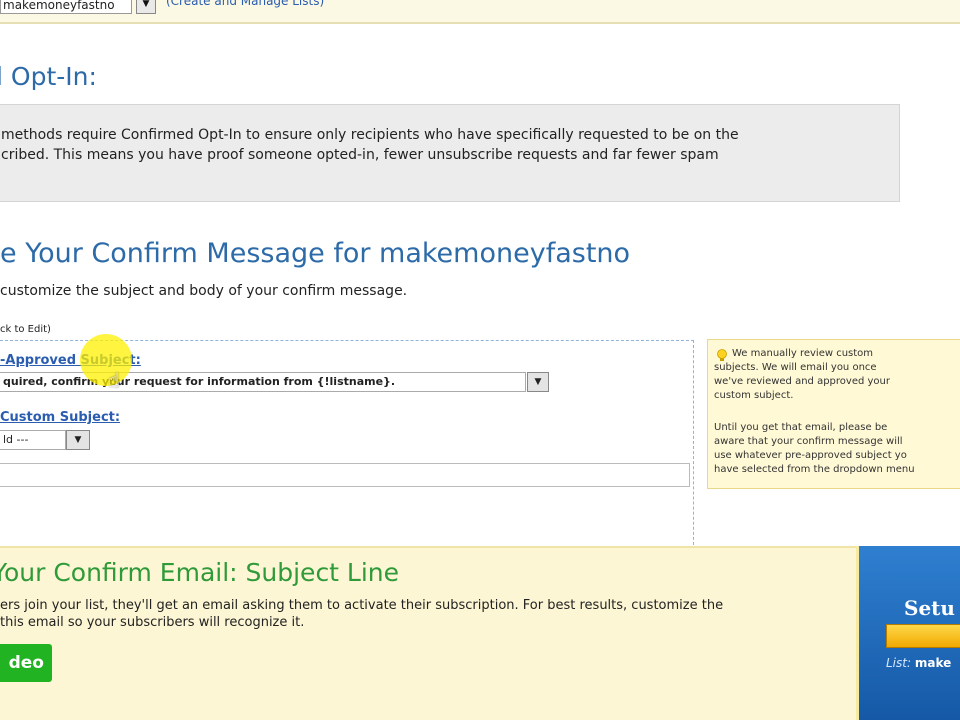 The height and width of the screenshot is (720, 960). What do you see at coordinates (899, 663) in the screenshot?
I see `list-label: List:` at bounding box center [899, 663].